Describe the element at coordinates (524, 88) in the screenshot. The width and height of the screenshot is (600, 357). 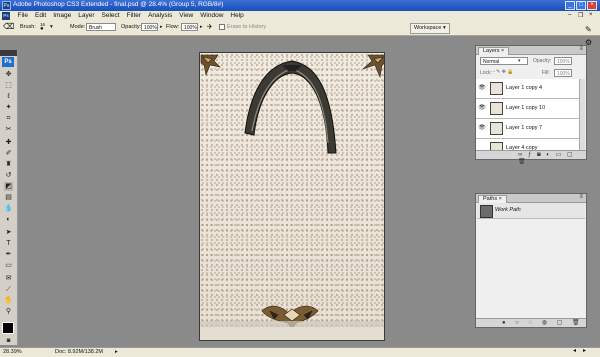
I see `layer-name: Layer 1 copy 4` at that location.